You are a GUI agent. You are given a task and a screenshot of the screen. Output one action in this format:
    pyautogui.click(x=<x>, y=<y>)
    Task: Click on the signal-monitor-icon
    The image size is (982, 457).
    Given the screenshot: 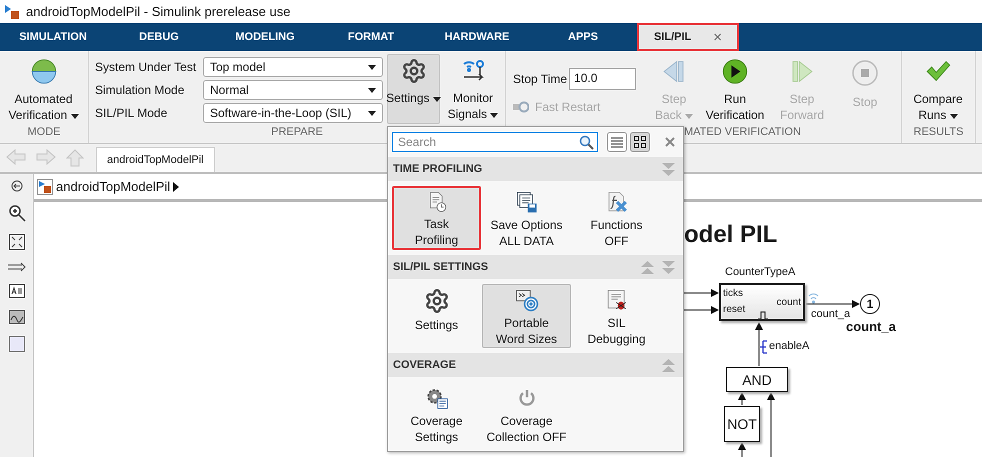 What is the action you would take?
    pyautogui.click(x=813, y=298)
    